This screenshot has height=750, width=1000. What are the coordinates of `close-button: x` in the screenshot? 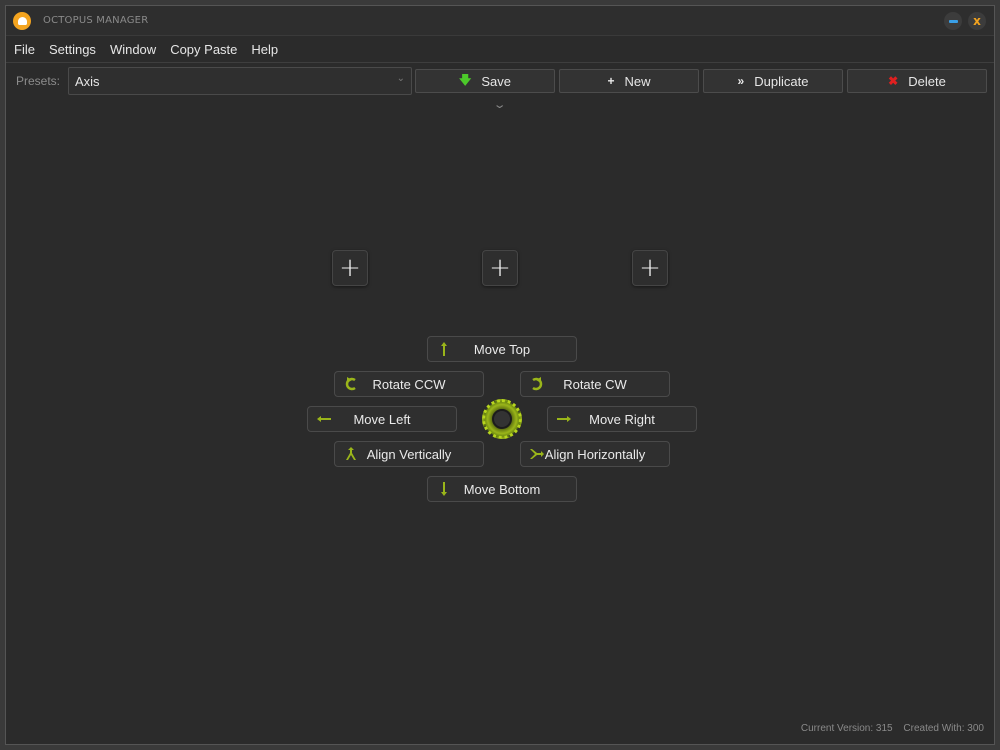 It's located at (977, 21).